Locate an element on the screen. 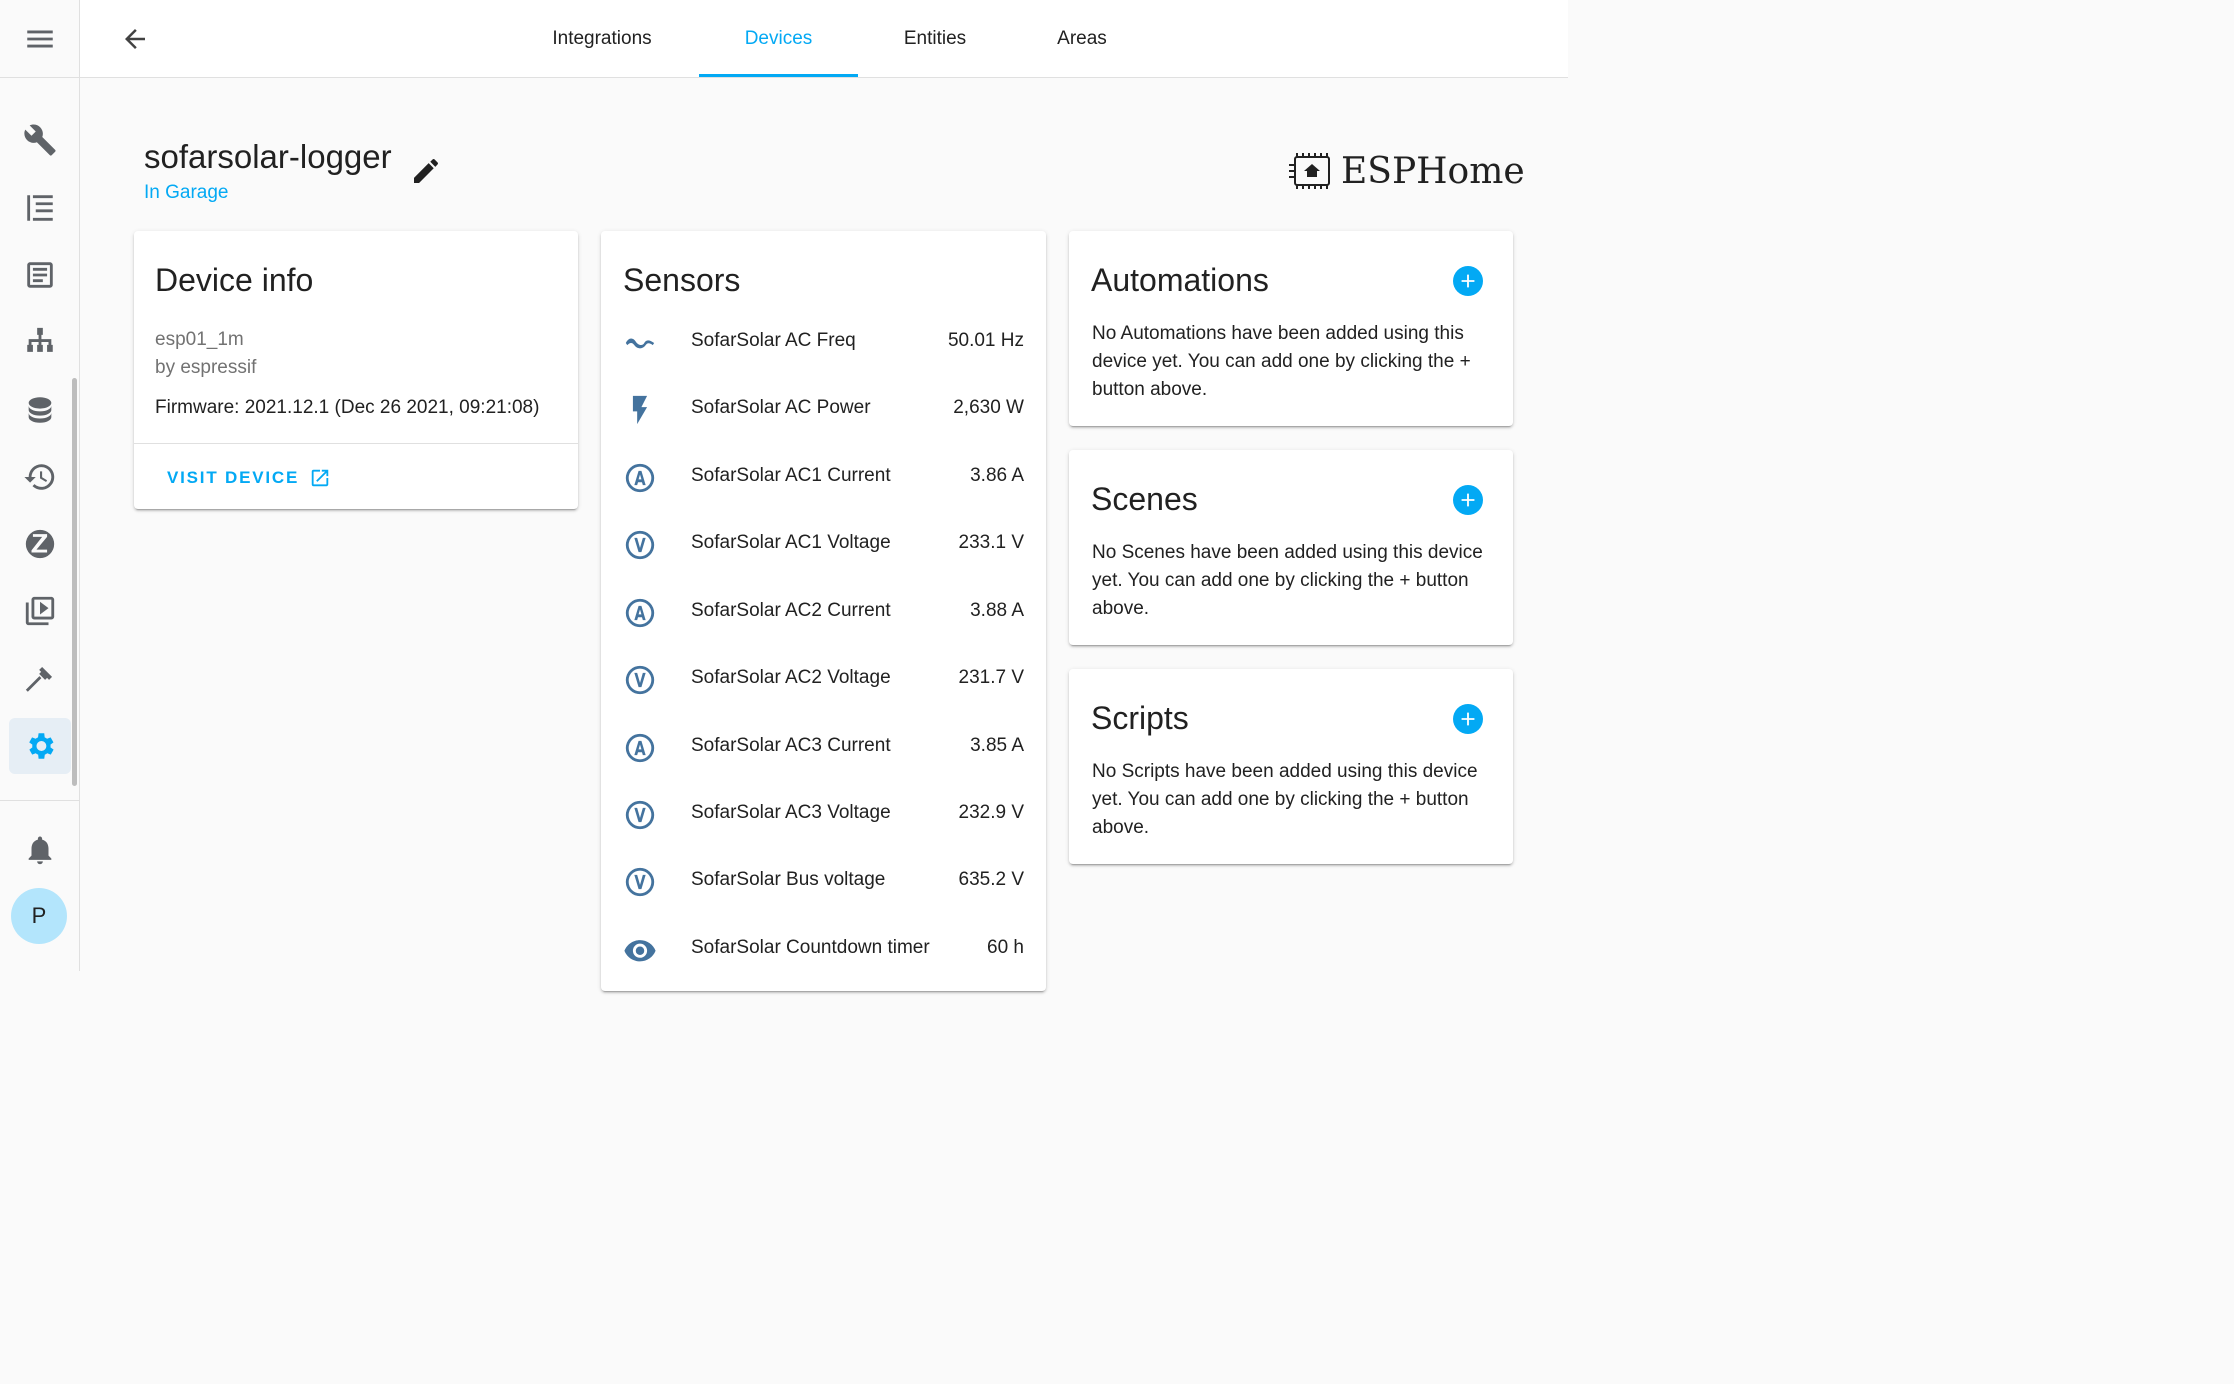 The height and width of the screenshot is (1384, 2234). sensor-name: SofarSolar AC1 Voltage is located at coordinates (791, 542).